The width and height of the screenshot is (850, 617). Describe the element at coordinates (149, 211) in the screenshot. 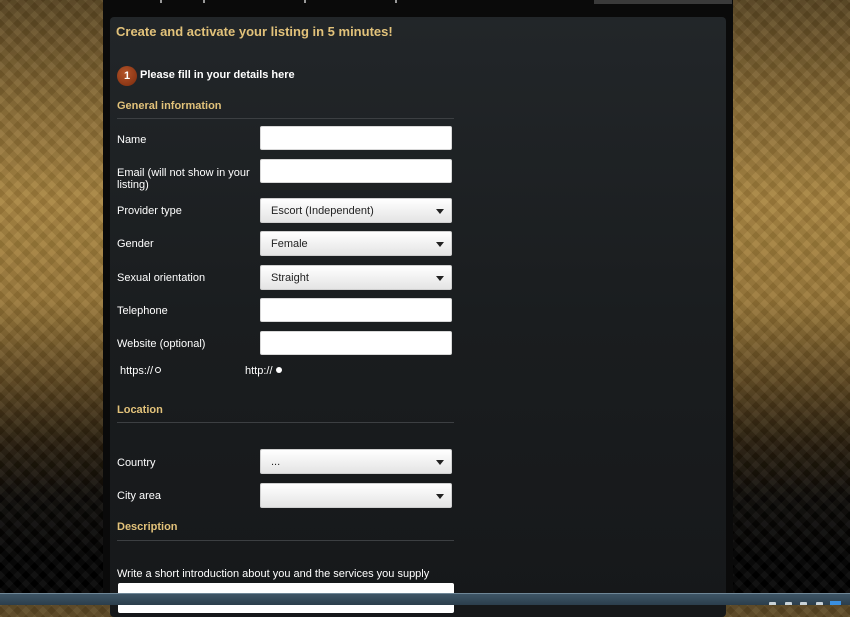

I see `provider-type-label: Provider type` at that location.